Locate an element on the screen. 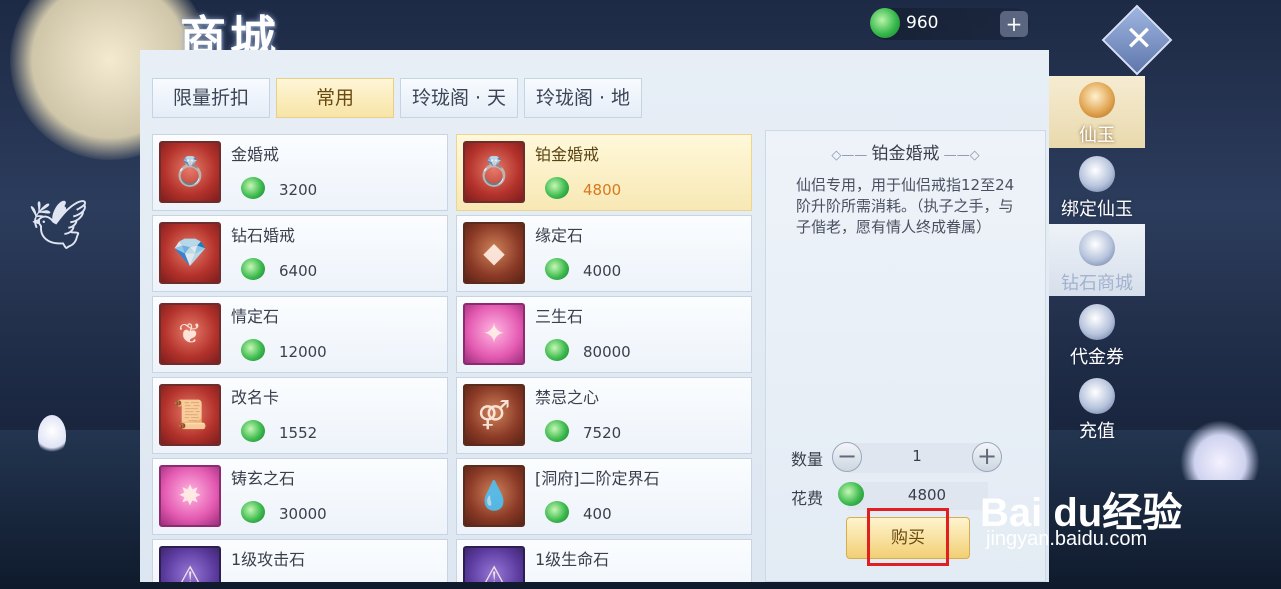  blue-crystal-icon: ◆ is located at coordinates (494, 253).